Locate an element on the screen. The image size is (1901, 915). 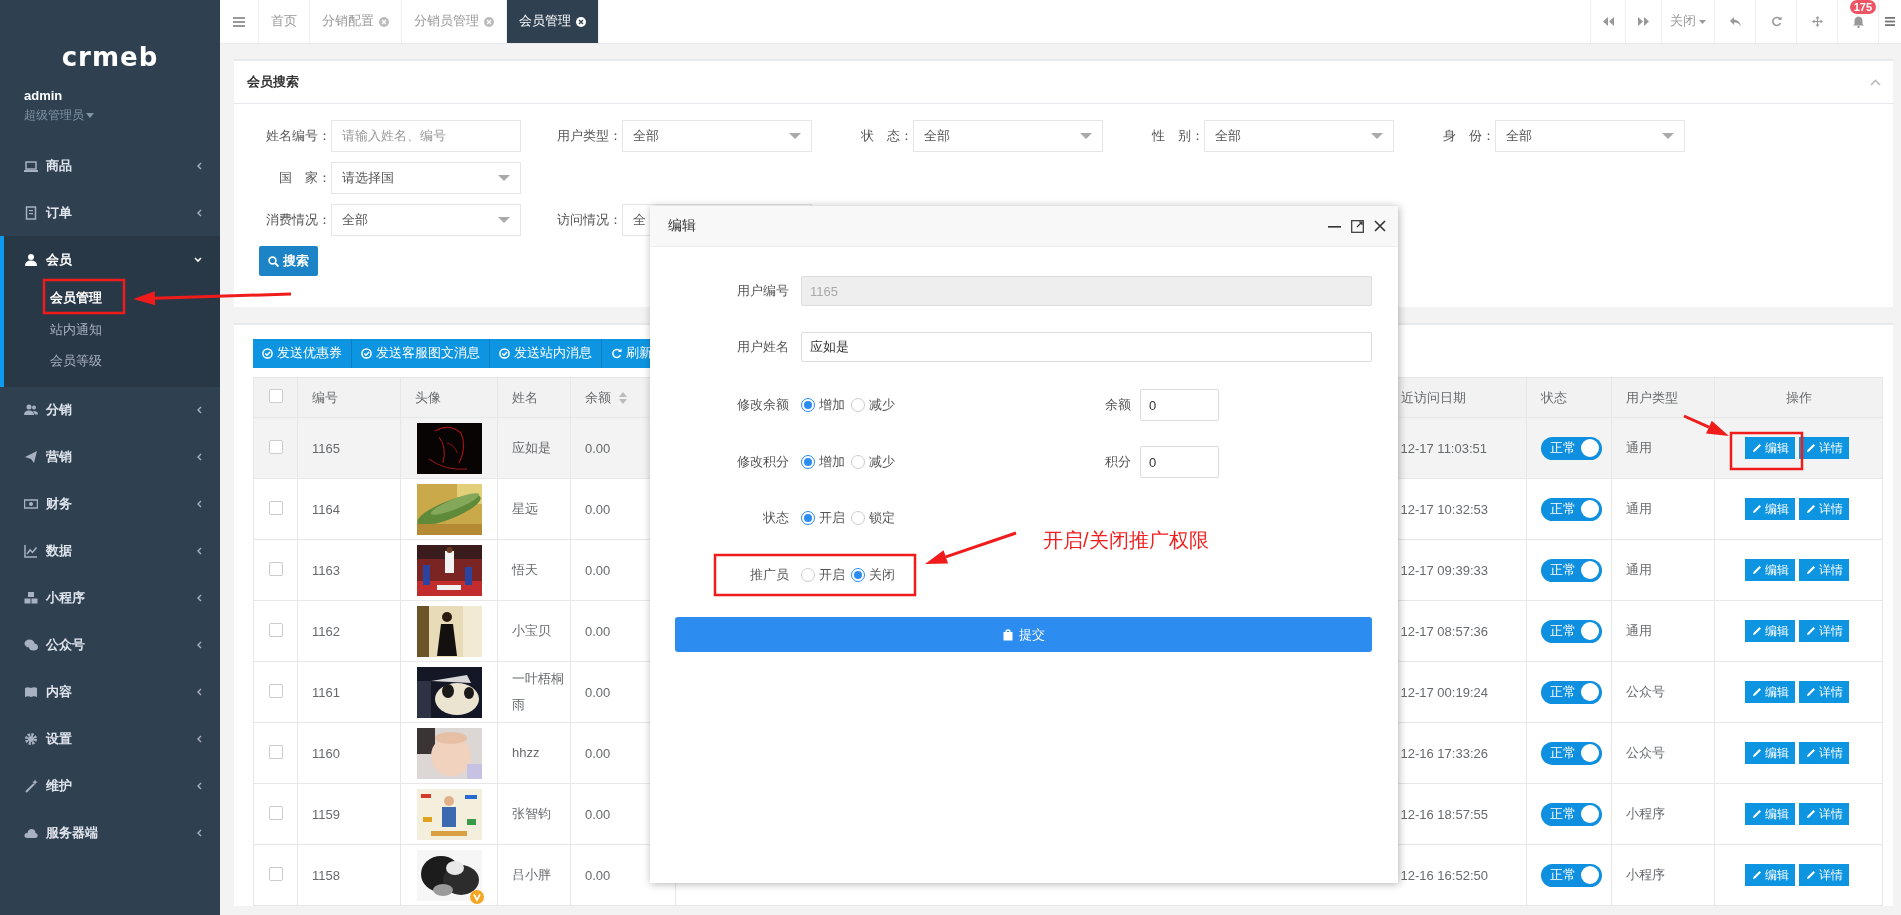
submenu-item: 会员等级 is located at coordinates (76, 362).